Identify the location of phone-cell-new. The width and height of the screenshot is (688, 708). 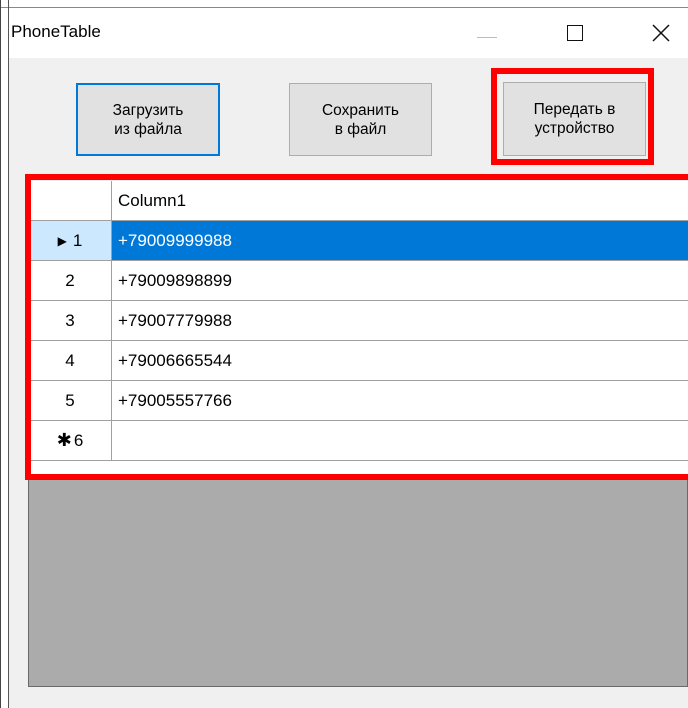
(400, 441).